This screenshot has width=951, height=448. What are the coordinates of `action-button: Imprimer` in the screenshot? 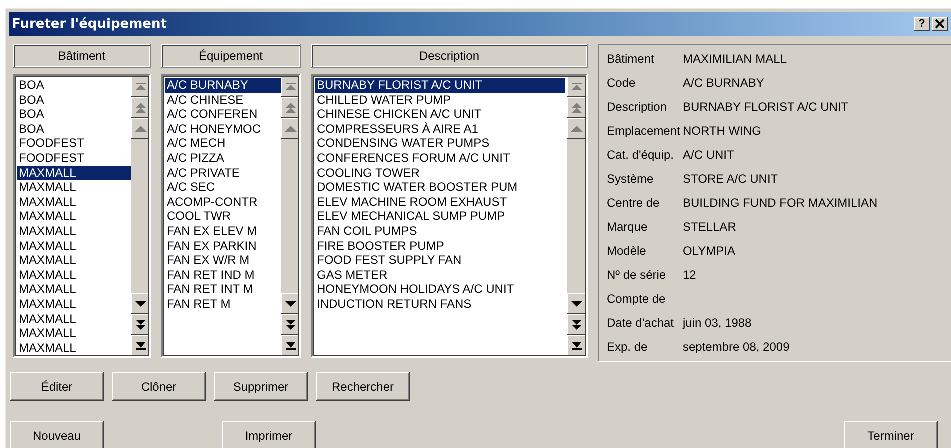 It's located at (269, 434).